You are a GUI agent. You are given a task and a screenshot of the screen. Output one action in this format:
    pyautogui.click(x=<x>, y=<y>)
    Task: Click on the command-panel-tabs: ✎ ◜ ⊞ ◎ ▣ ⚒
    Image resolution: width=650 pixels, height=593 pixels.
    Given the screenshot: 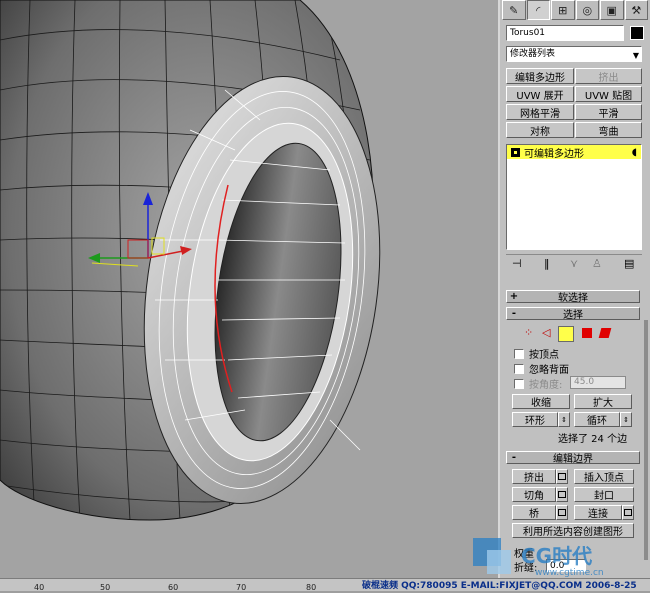 What is the action you would take?
    pyautogui.click(x=575, y=10)
    